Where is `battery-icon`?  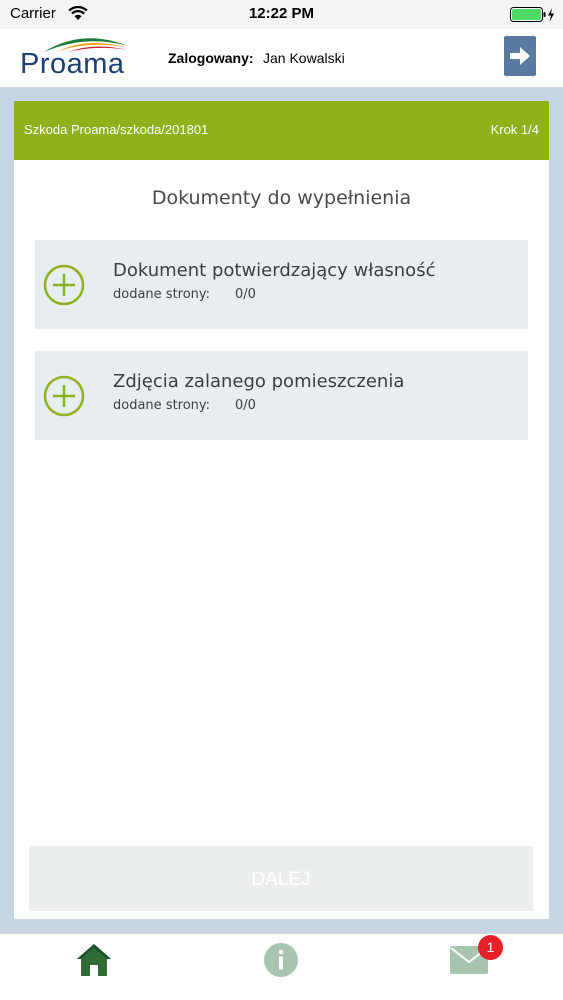
battery-icon is located at coordinates (532, 14).